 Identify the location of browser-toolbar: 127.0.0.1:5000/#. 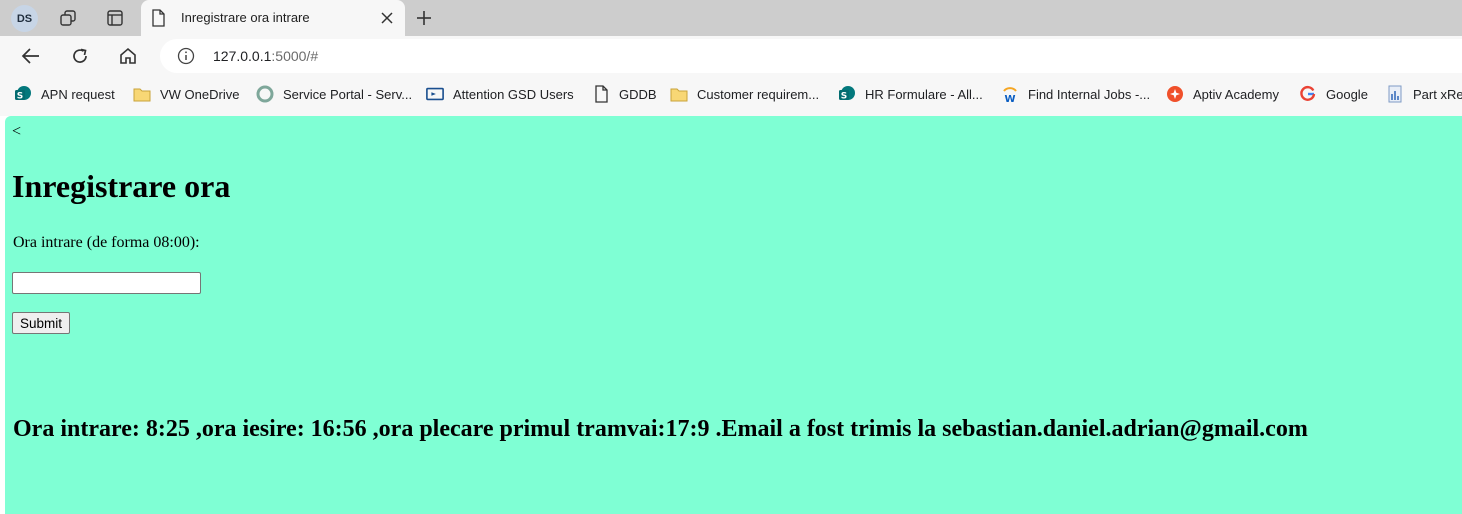
(731, 56).